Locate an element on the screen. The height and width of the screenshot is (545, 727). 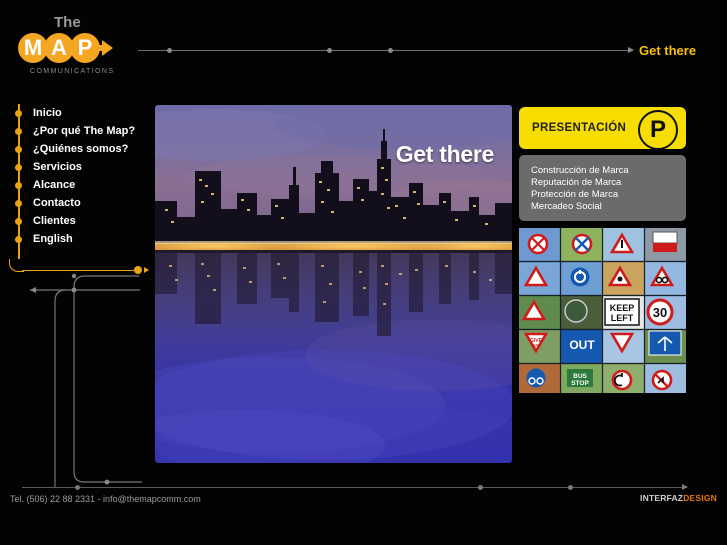
design-credit: INTERFAZDESIGN is located at coordinates (678, 498).